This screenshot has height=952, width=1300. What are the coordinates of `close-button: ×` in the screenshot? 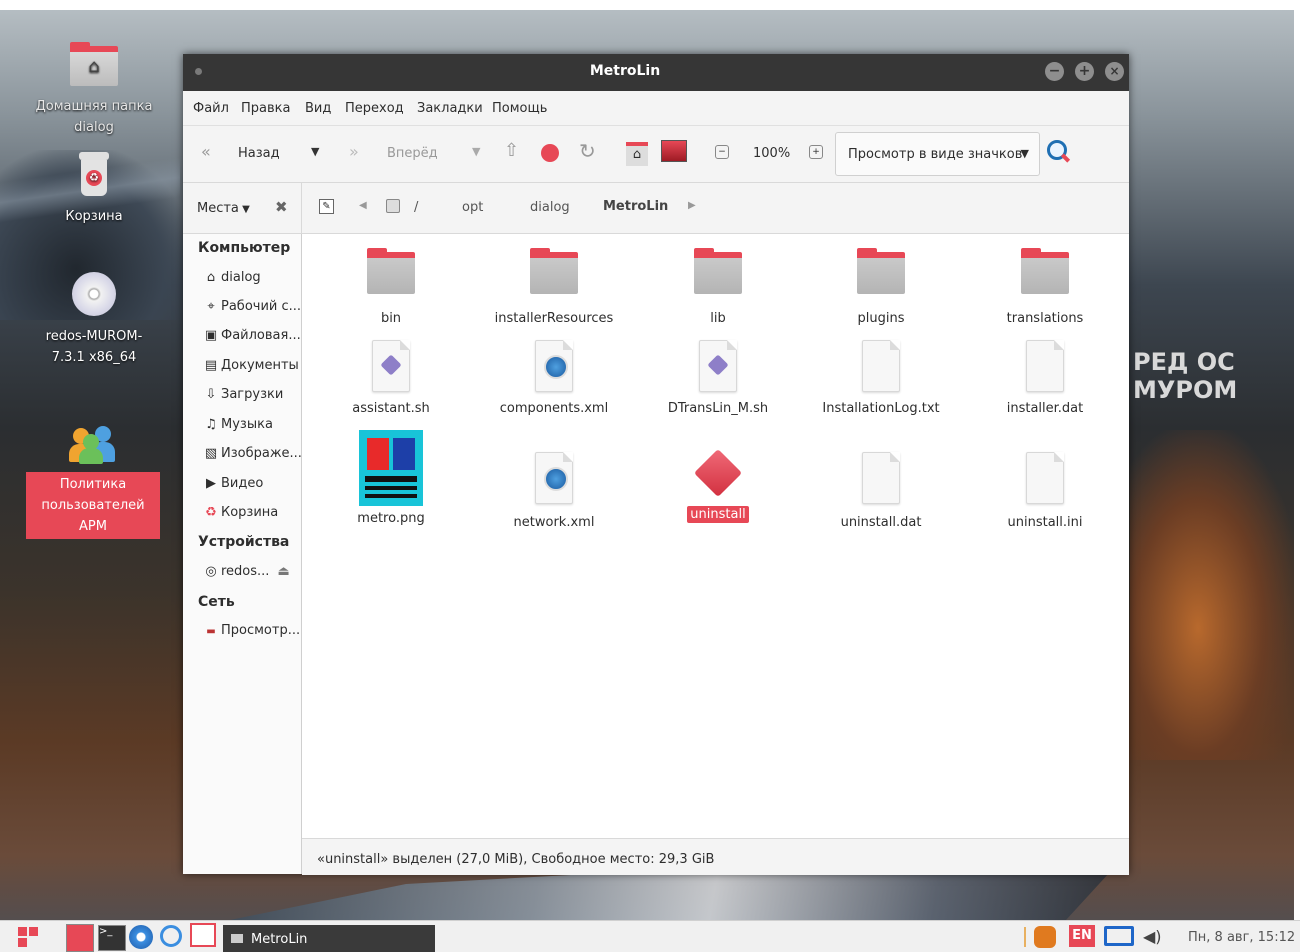 It's located at (1114, 71).